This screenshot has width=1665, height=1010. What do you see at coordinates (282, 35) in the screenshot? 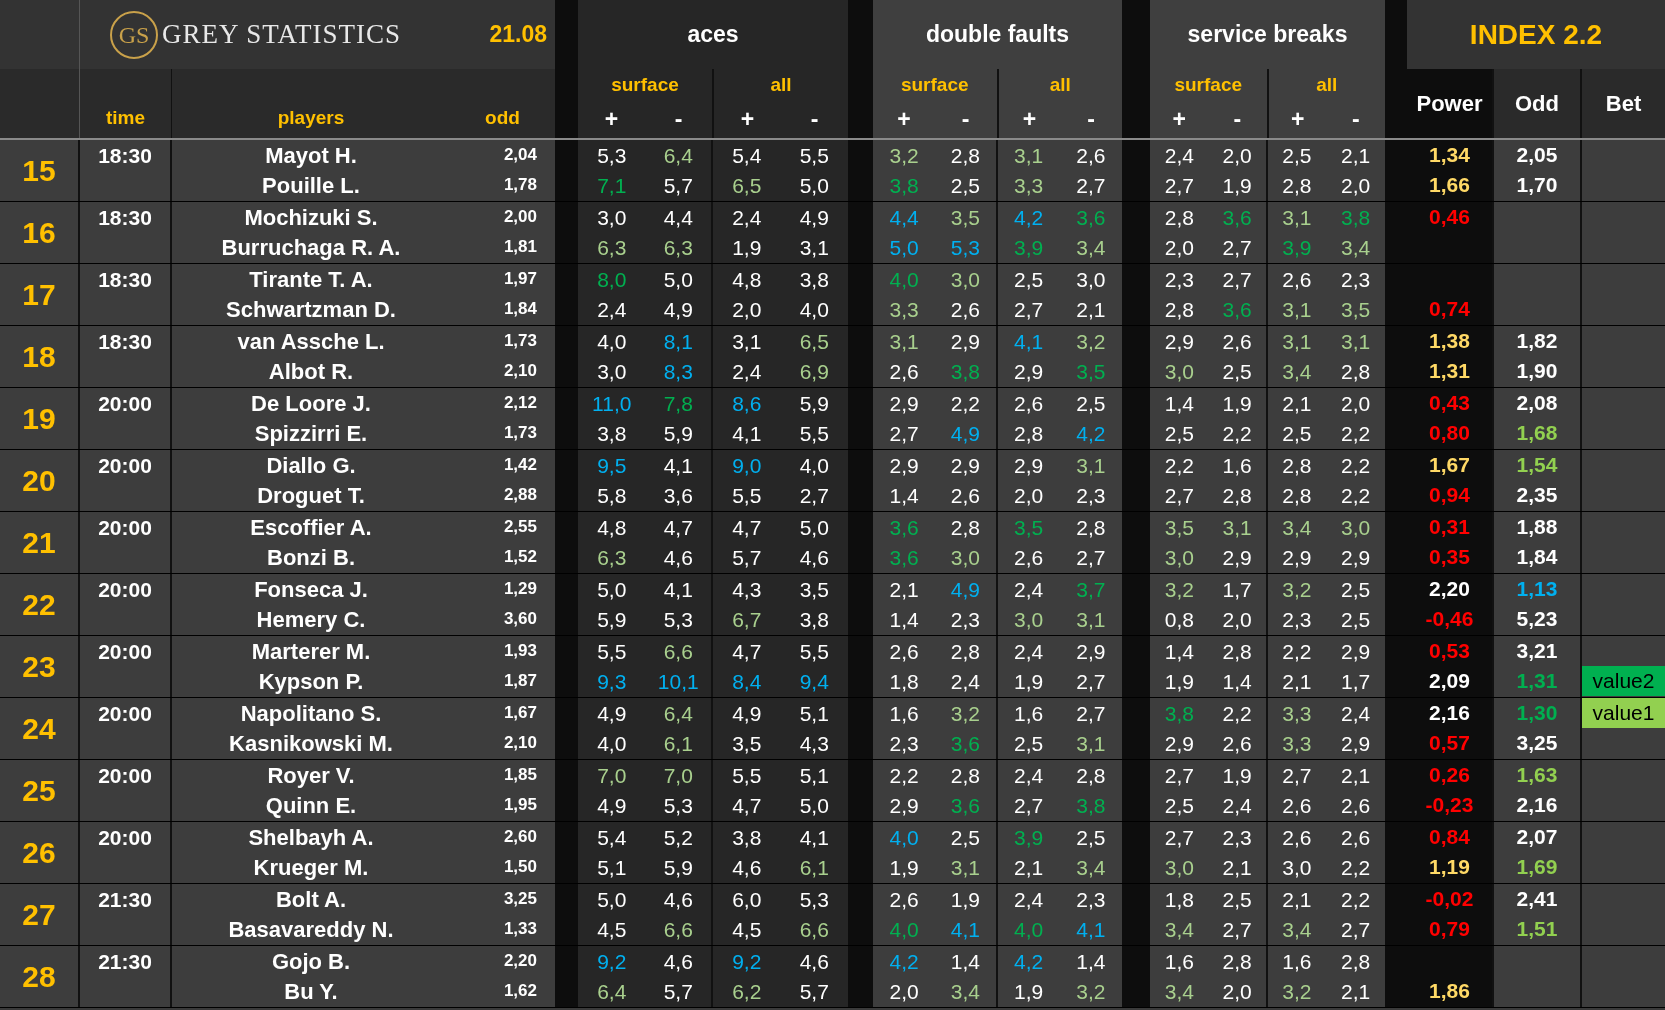
I see `brand-title: GREY STATISTICS` at bounding box center [282, 35].